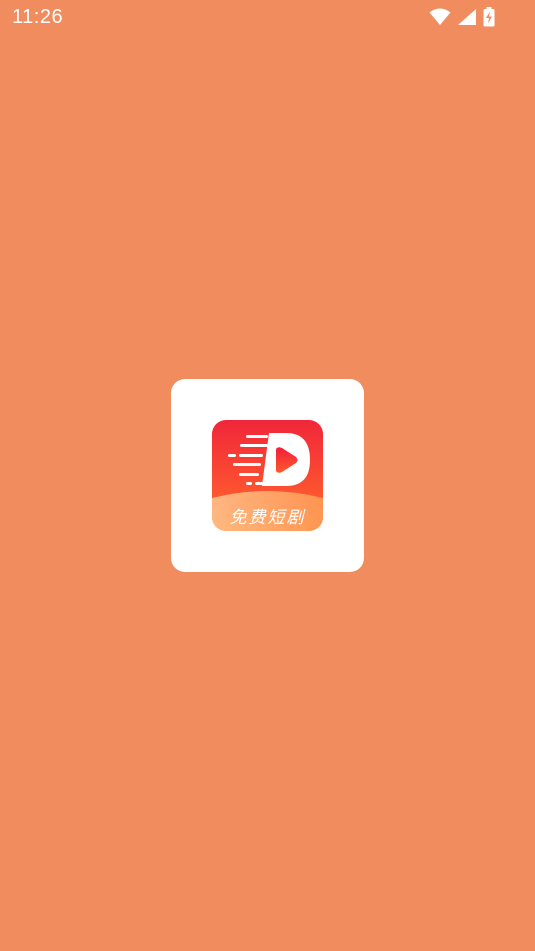  I want to click on splash-card: 免费短剧, so click(267, 475).